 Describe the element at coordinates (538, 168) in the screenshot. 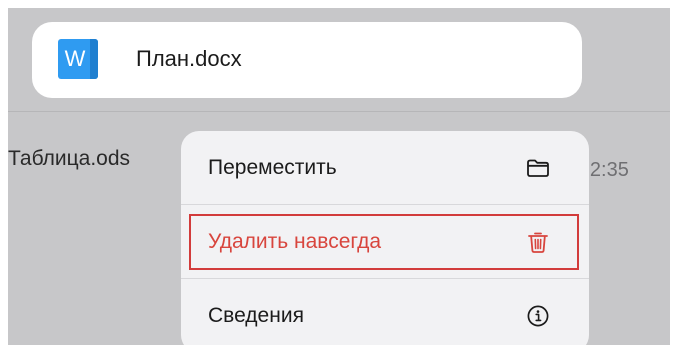

I see `folder-icon` at that location.